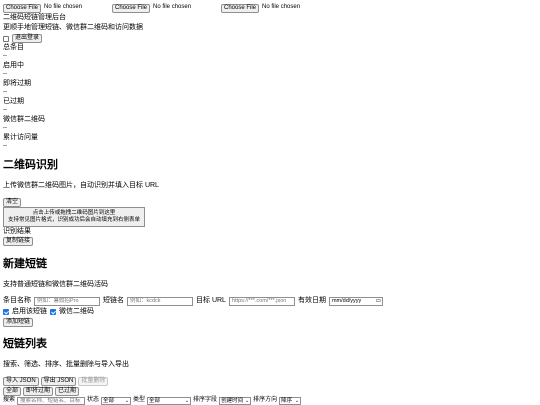 This screenshot has height=405, width=540. I want to click on file-picker-2: Choose File No file chosen, so click(166, 8).